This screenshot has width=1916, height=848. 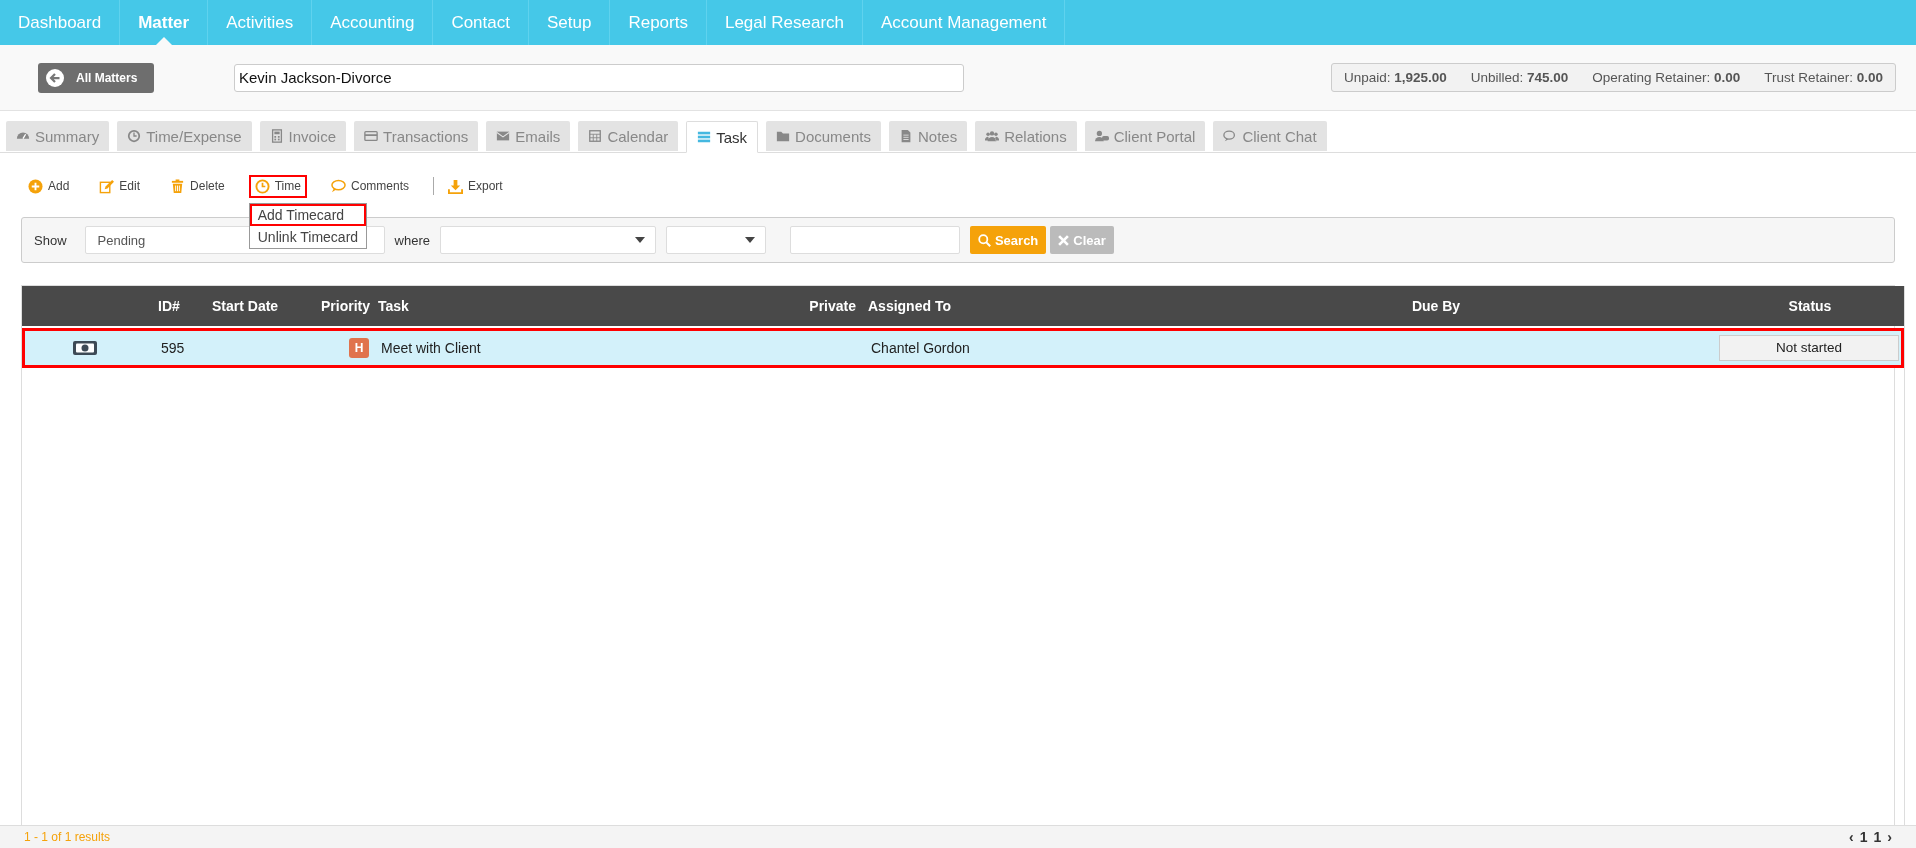 What do you see at coordinates (308, 214) in the screenshot?
I see `menu-item: Add Timecard` at bounding box center [308, 214].